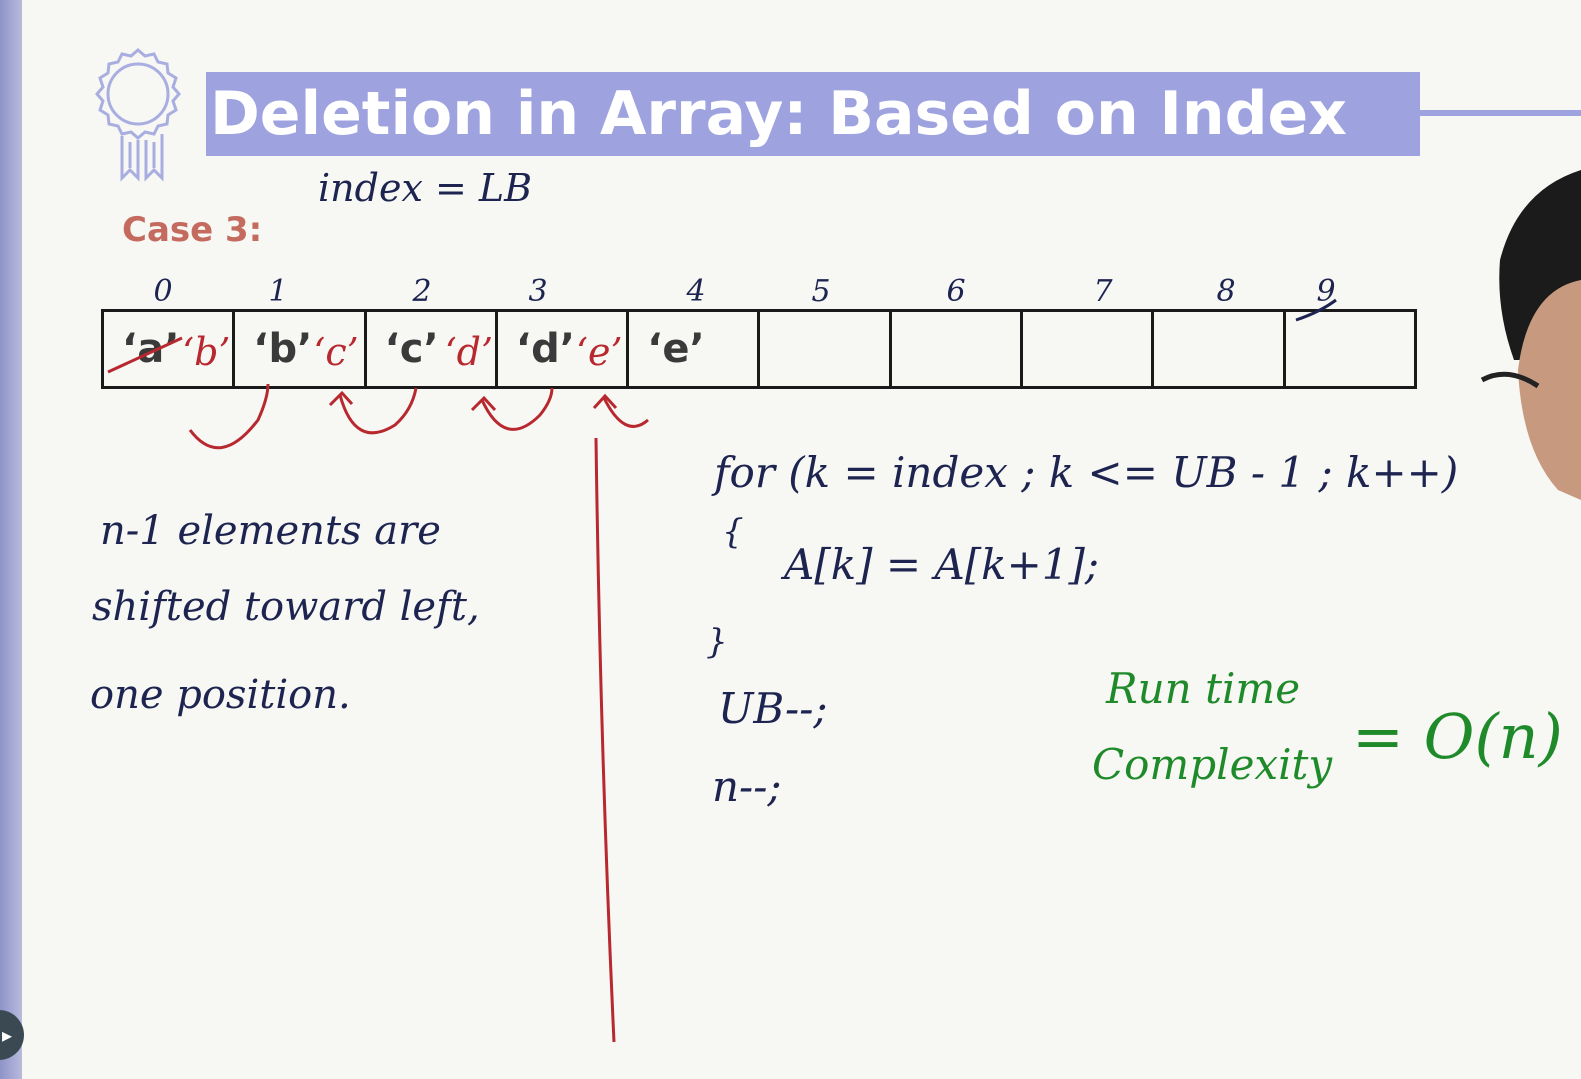  Describe the element at coordinates (733, 532) in the screenshot. I see `code-open-brace: {` at that location.